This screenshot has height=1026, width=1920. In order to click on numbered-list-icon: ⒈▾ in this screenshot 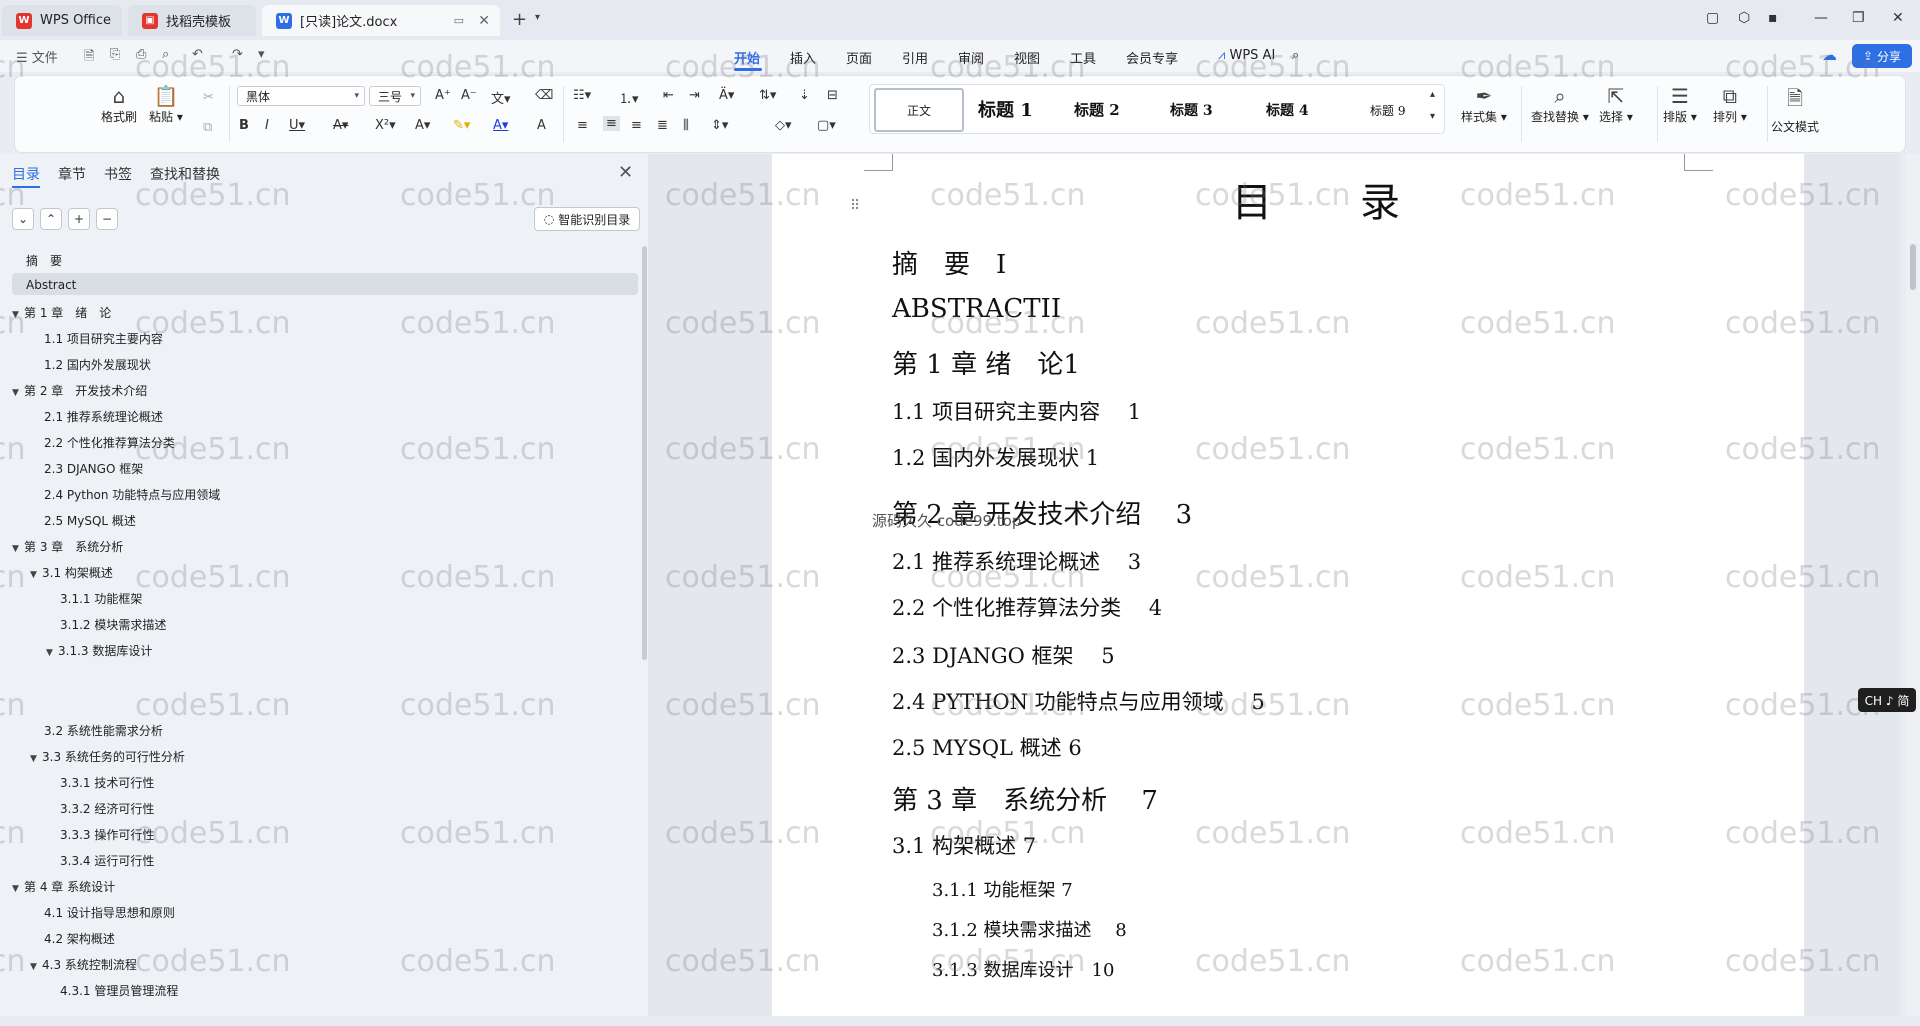, I will do `click(629, 97)`.